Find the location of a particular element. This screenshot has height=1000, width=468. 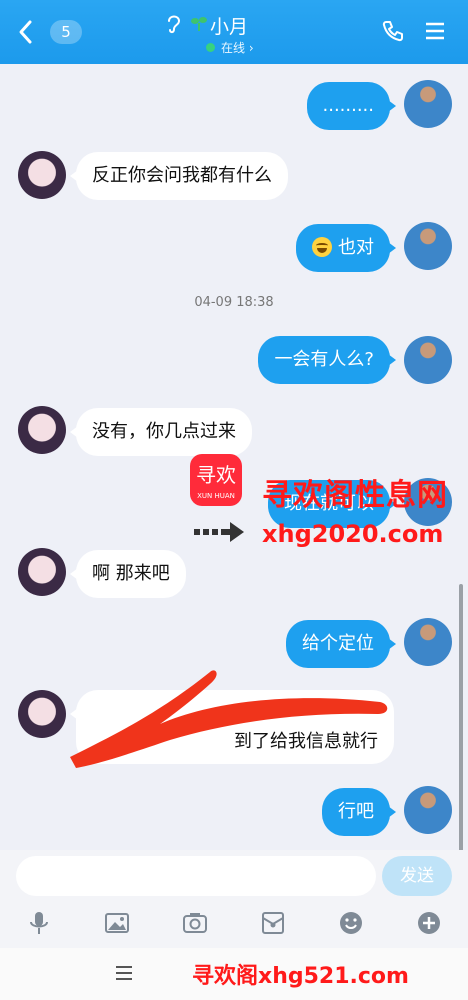

ear-icon is located at coordinates (174, 24).